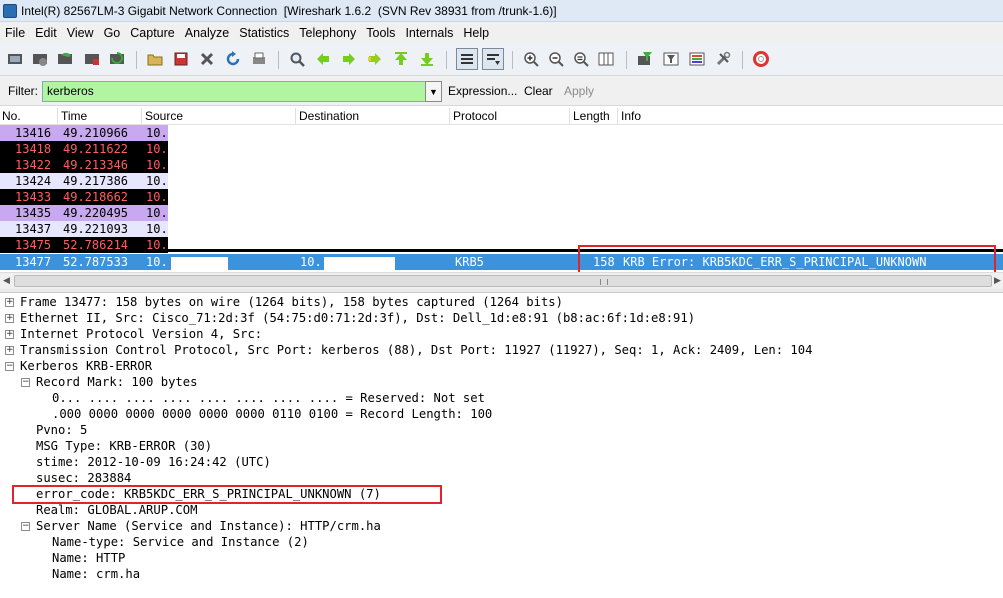  I want to click on detail-row: Name: crm.ha, so click(96, 574).